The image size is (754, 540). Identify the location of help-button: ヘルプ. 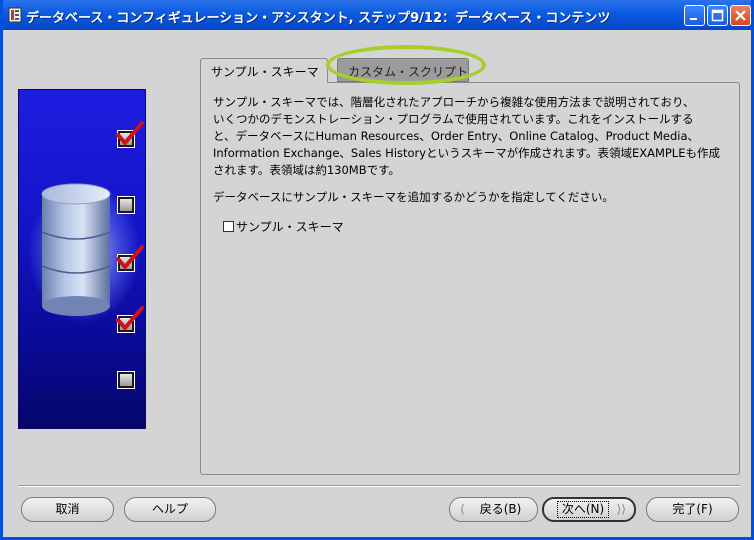
(170, 509).